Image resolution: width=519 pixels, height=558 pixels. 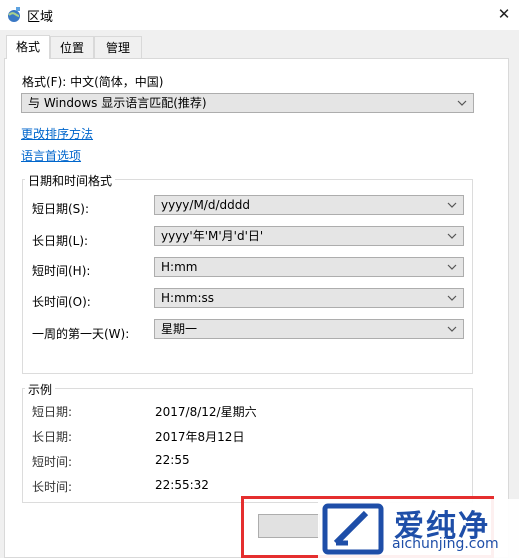 I want to click on region-globe-icon, so click(x=14, y=14).